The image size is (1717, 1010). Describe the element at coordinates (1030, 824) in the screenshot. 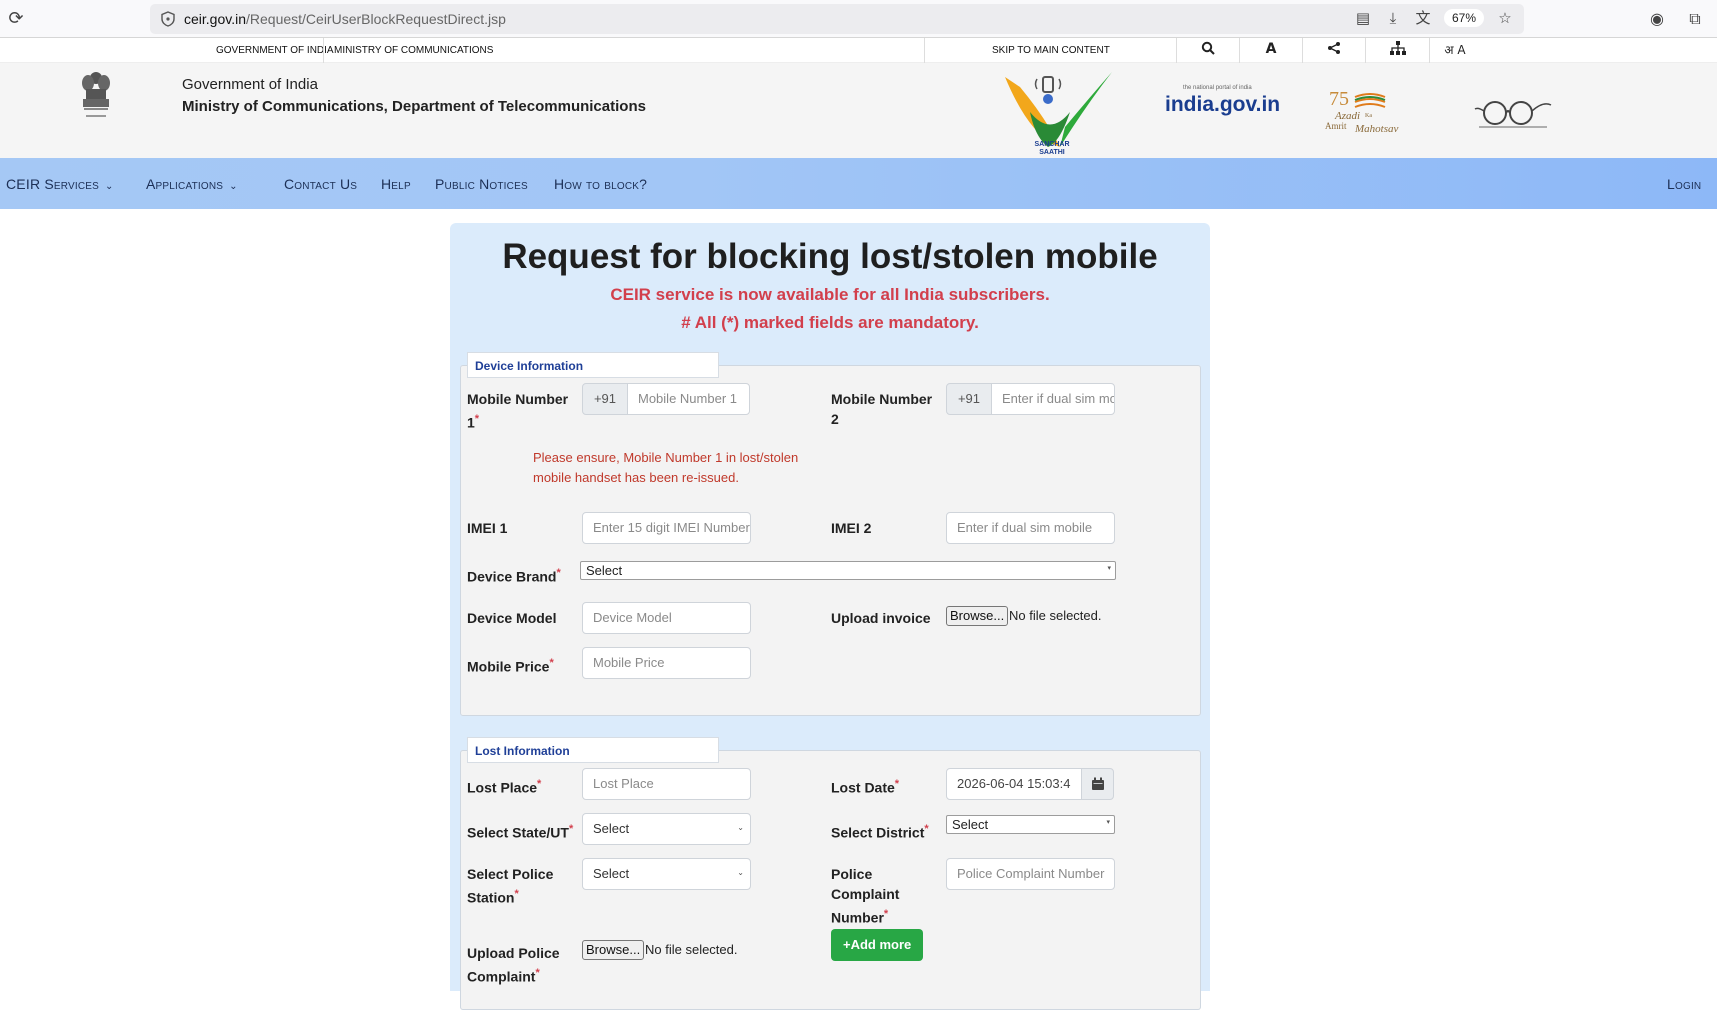

I see `district-select: Select ▾` at that location.